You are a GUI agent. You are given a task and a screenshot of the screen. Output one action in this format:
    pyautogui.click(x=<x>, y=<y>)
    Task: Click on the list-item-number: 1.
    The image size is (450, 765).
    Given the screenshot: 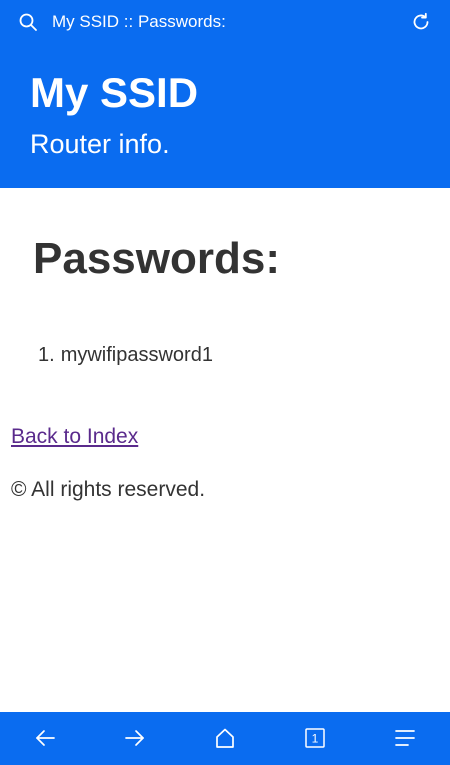 What is the action you would take?
    pyautogui.click(x=46, y=355)
    